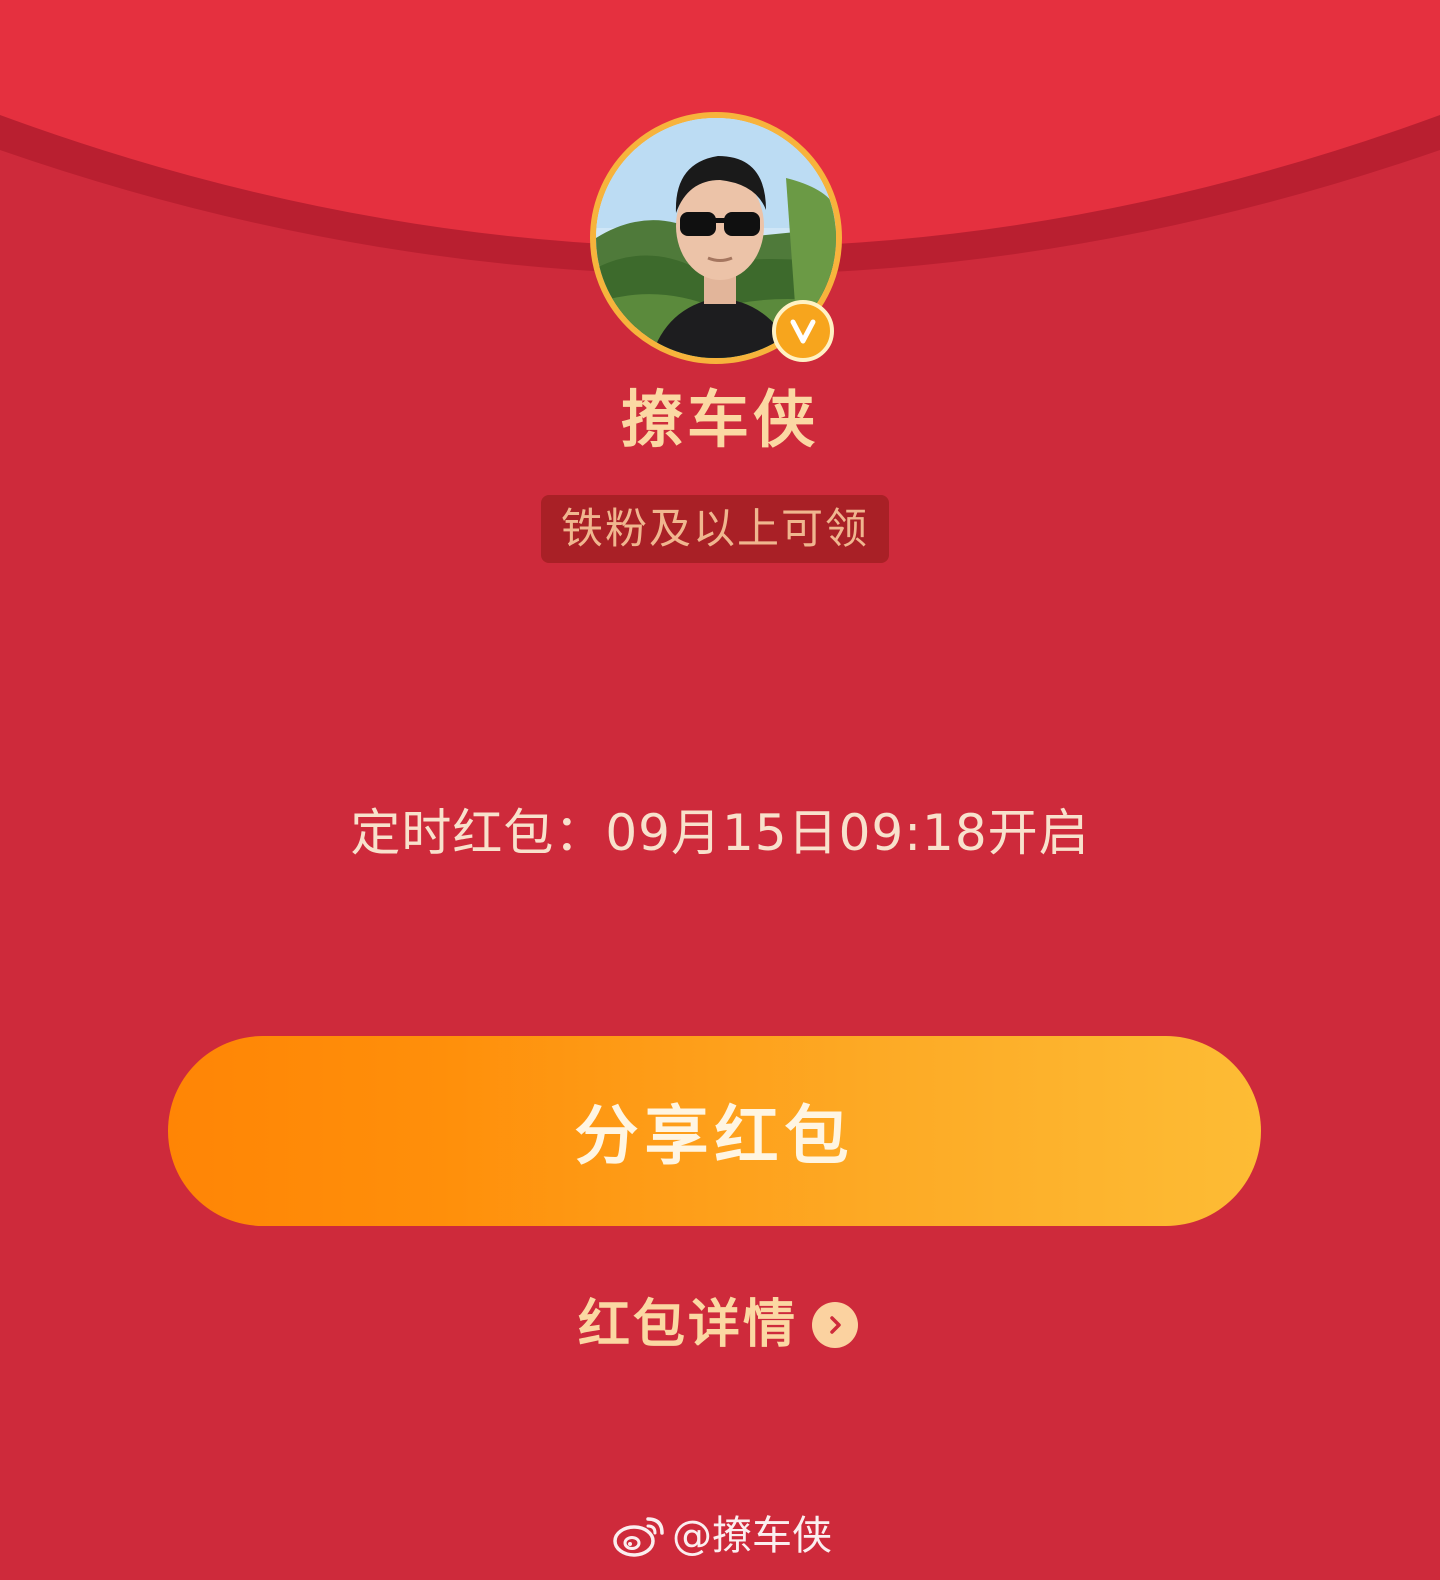  What do you see at coordinates (715, 529) in the screenshot?
I see `eligibility-tag: 铁粉及以上可领` at bounding box center [715, 529].